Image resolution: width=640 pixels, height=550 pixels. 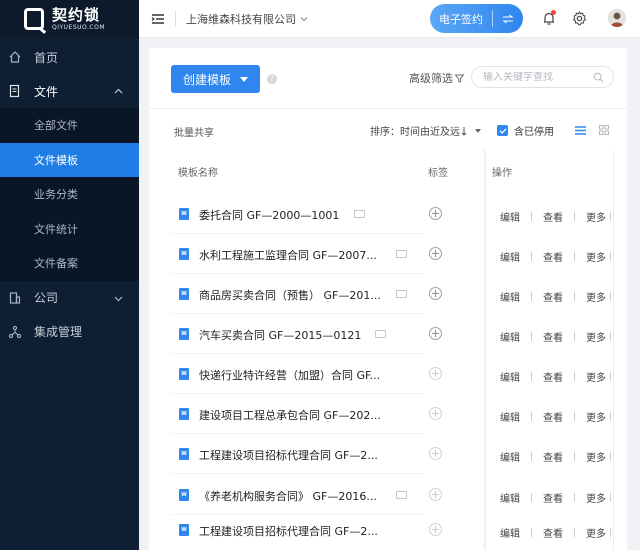 I want to click on logo: 契约锁 QIYUESUO.COM, so click(x=69, y=19).